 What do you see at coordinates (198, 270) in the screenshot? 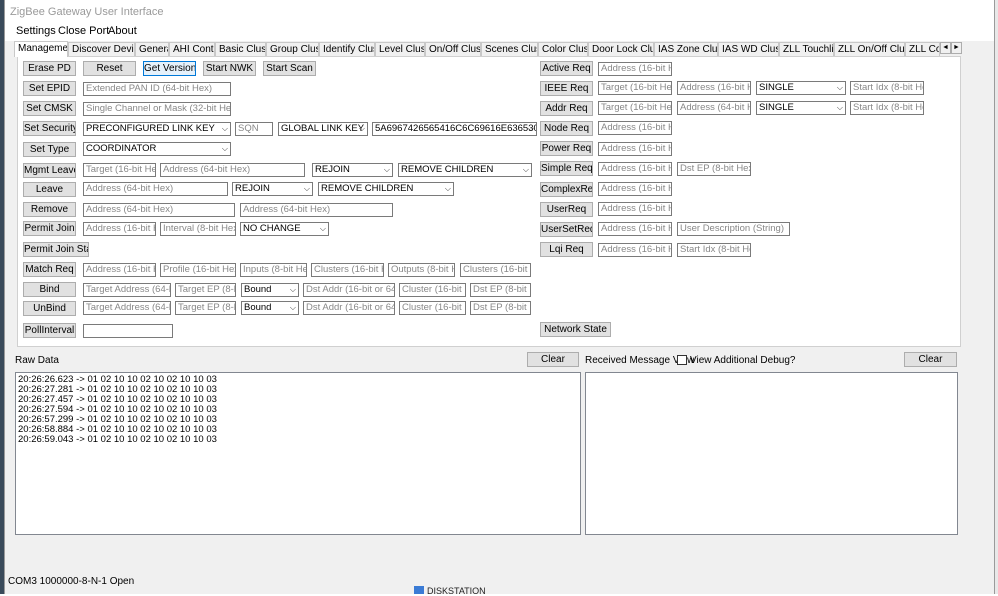
I see `match-req-profile-input: Profile (16-bit Hex)` at bounding box center [198, 270].